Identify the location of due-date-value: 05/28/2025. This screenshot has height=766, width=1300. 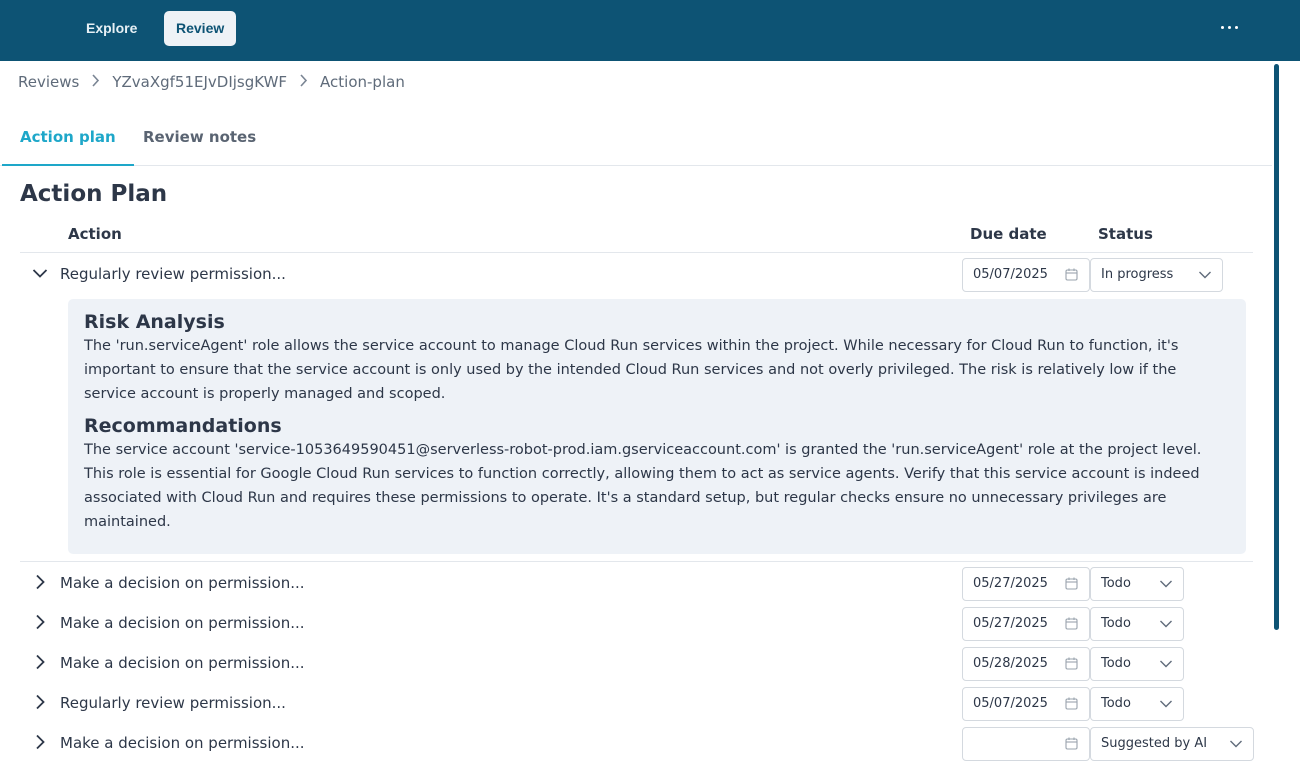
(1010, 663).